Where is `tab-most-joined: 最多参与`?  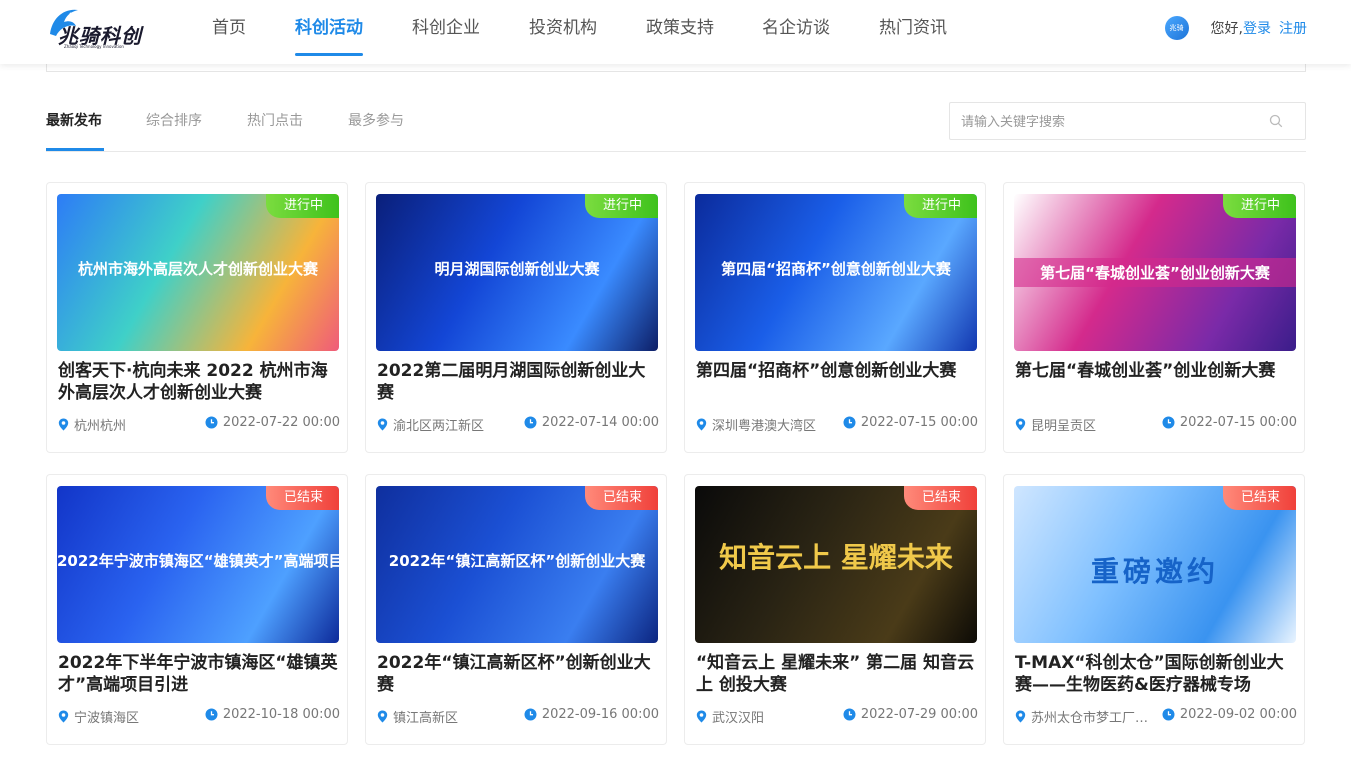 tab-most-joined: 最多参与 is located at coordinates (376, 120).